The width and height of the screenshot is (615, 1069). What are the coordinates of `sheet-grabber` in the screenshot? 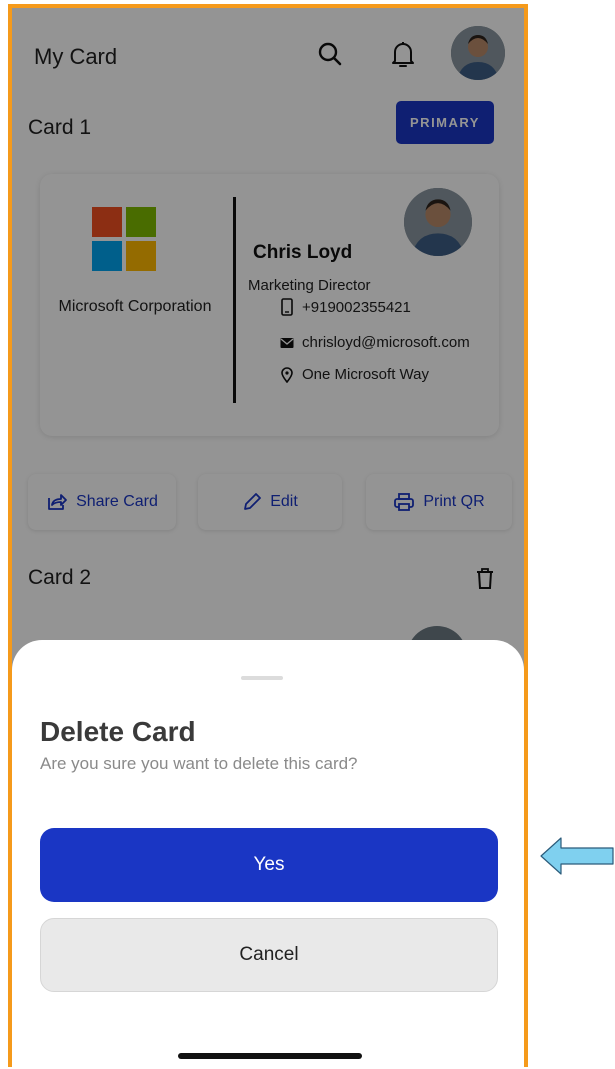 It's located at (262, 678).